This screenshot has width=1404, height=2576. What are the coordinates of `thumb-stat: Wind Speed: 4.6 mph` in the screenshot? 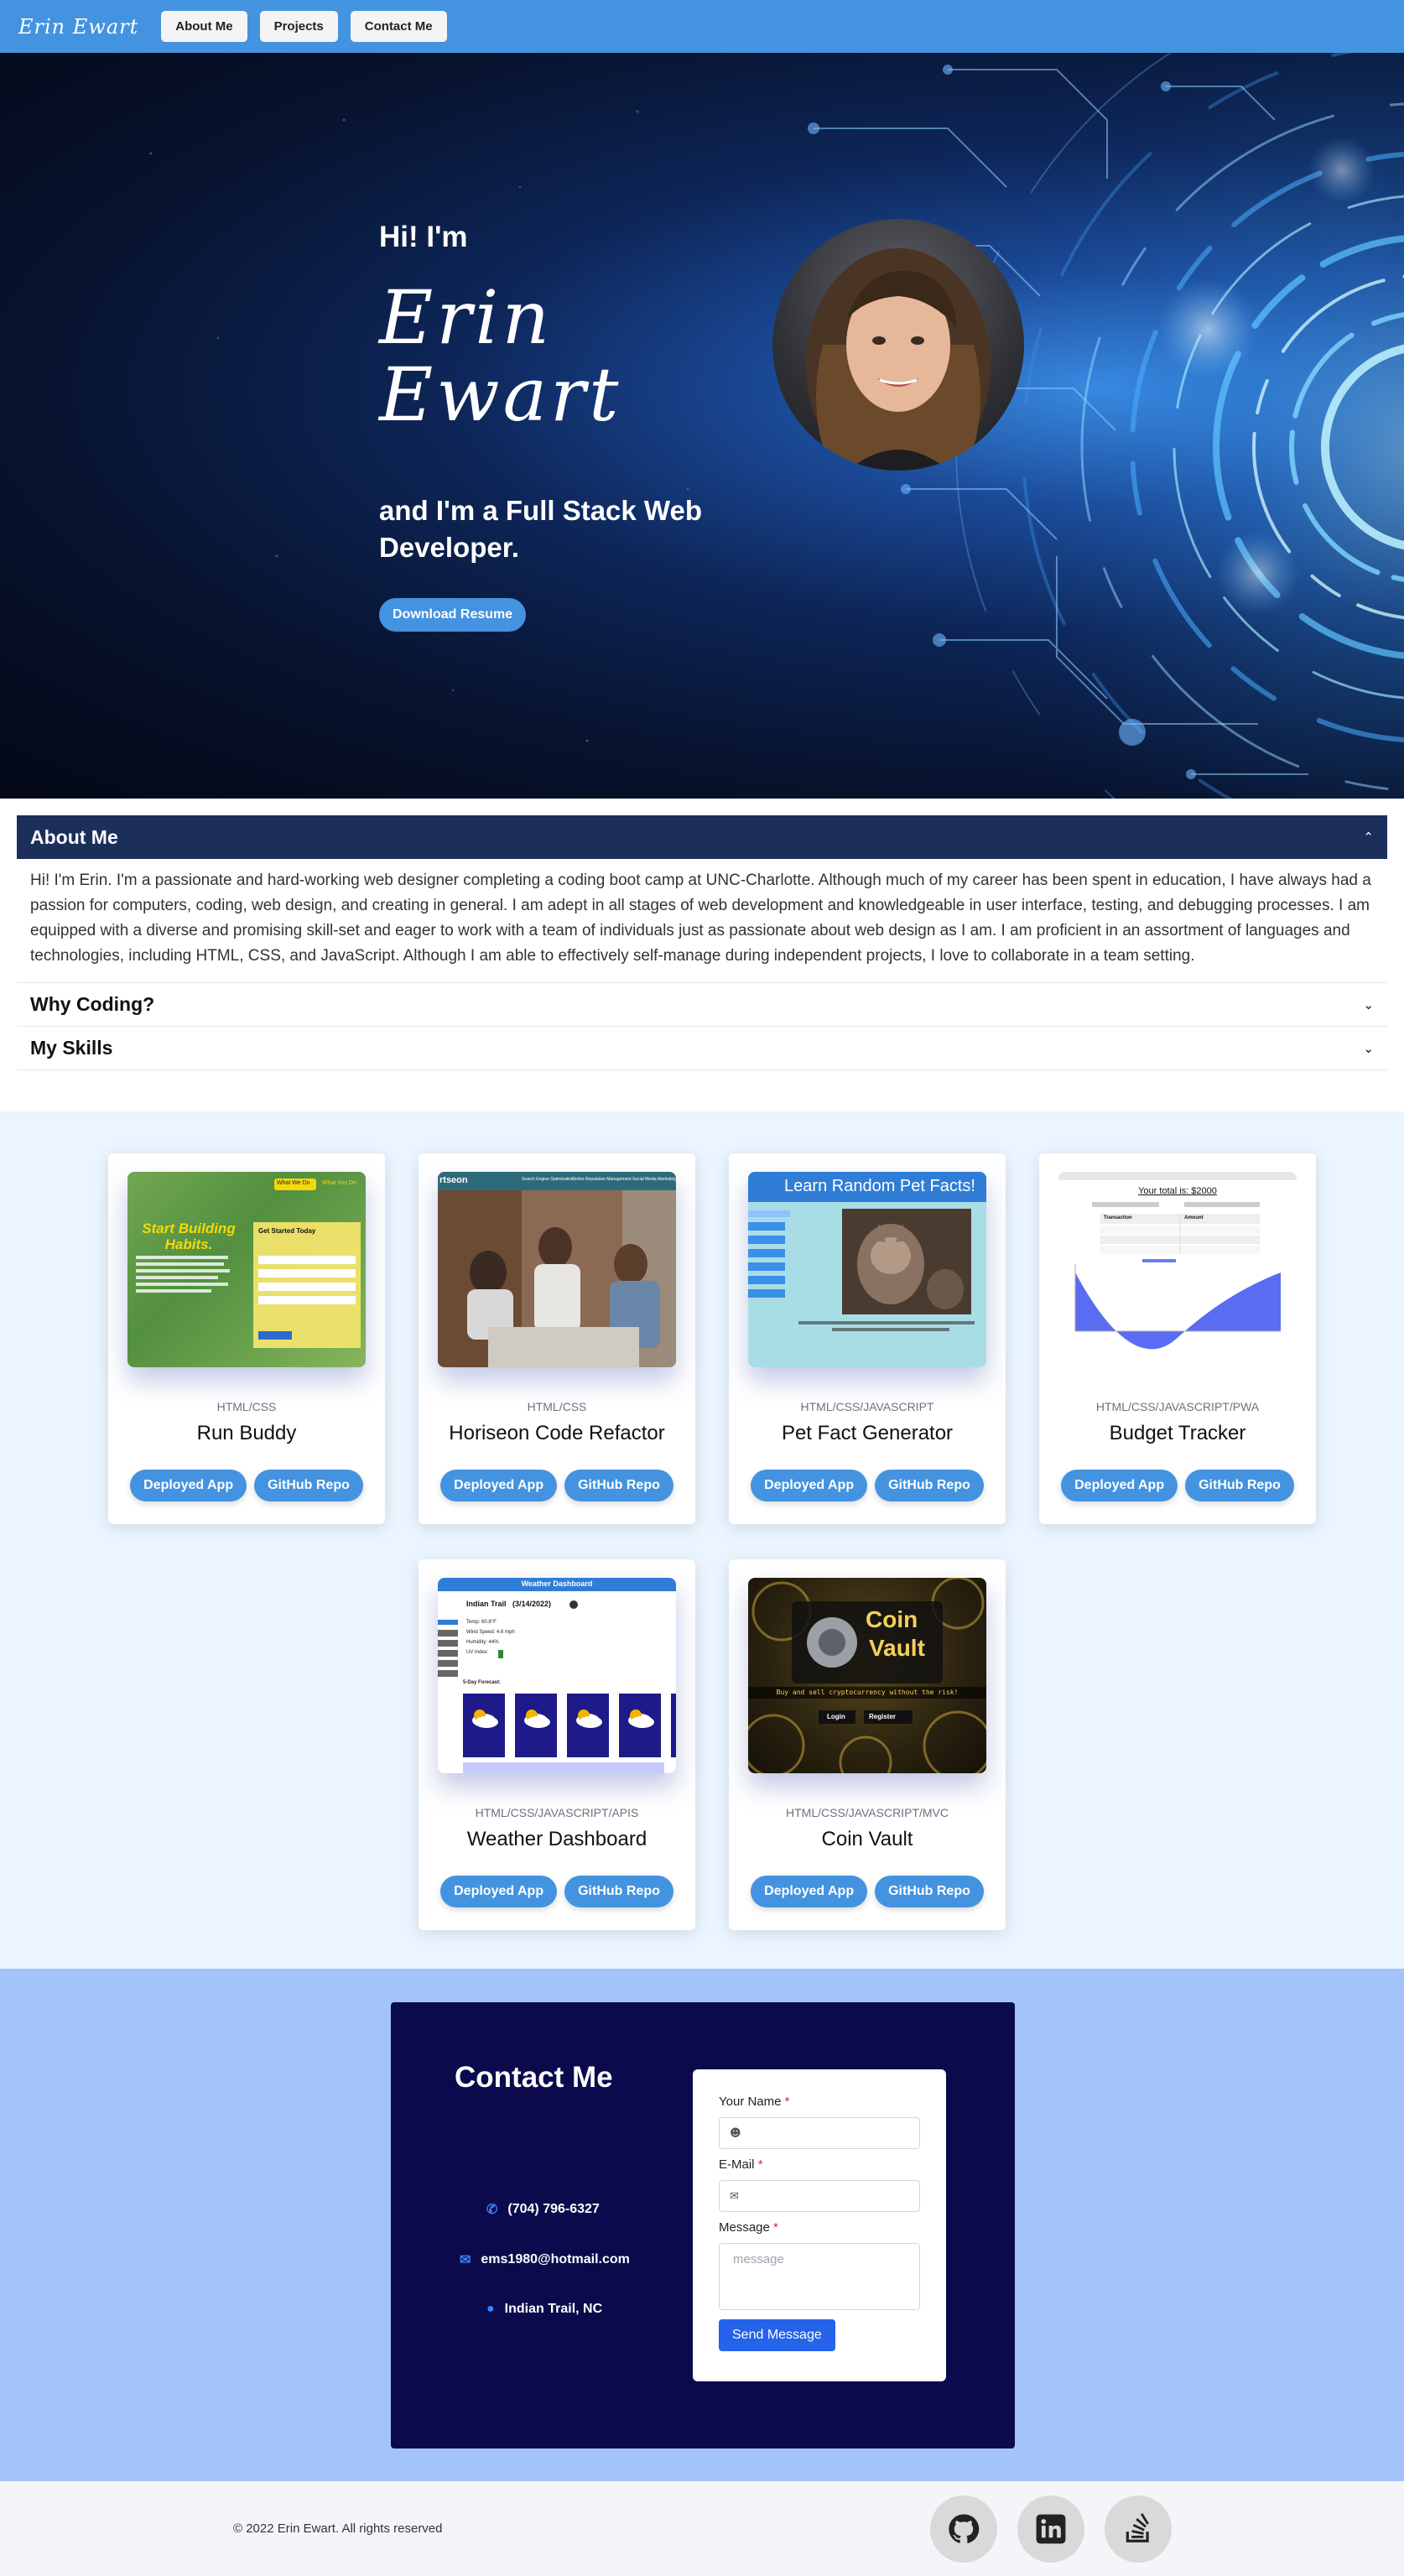 It's located at (491, 1632).